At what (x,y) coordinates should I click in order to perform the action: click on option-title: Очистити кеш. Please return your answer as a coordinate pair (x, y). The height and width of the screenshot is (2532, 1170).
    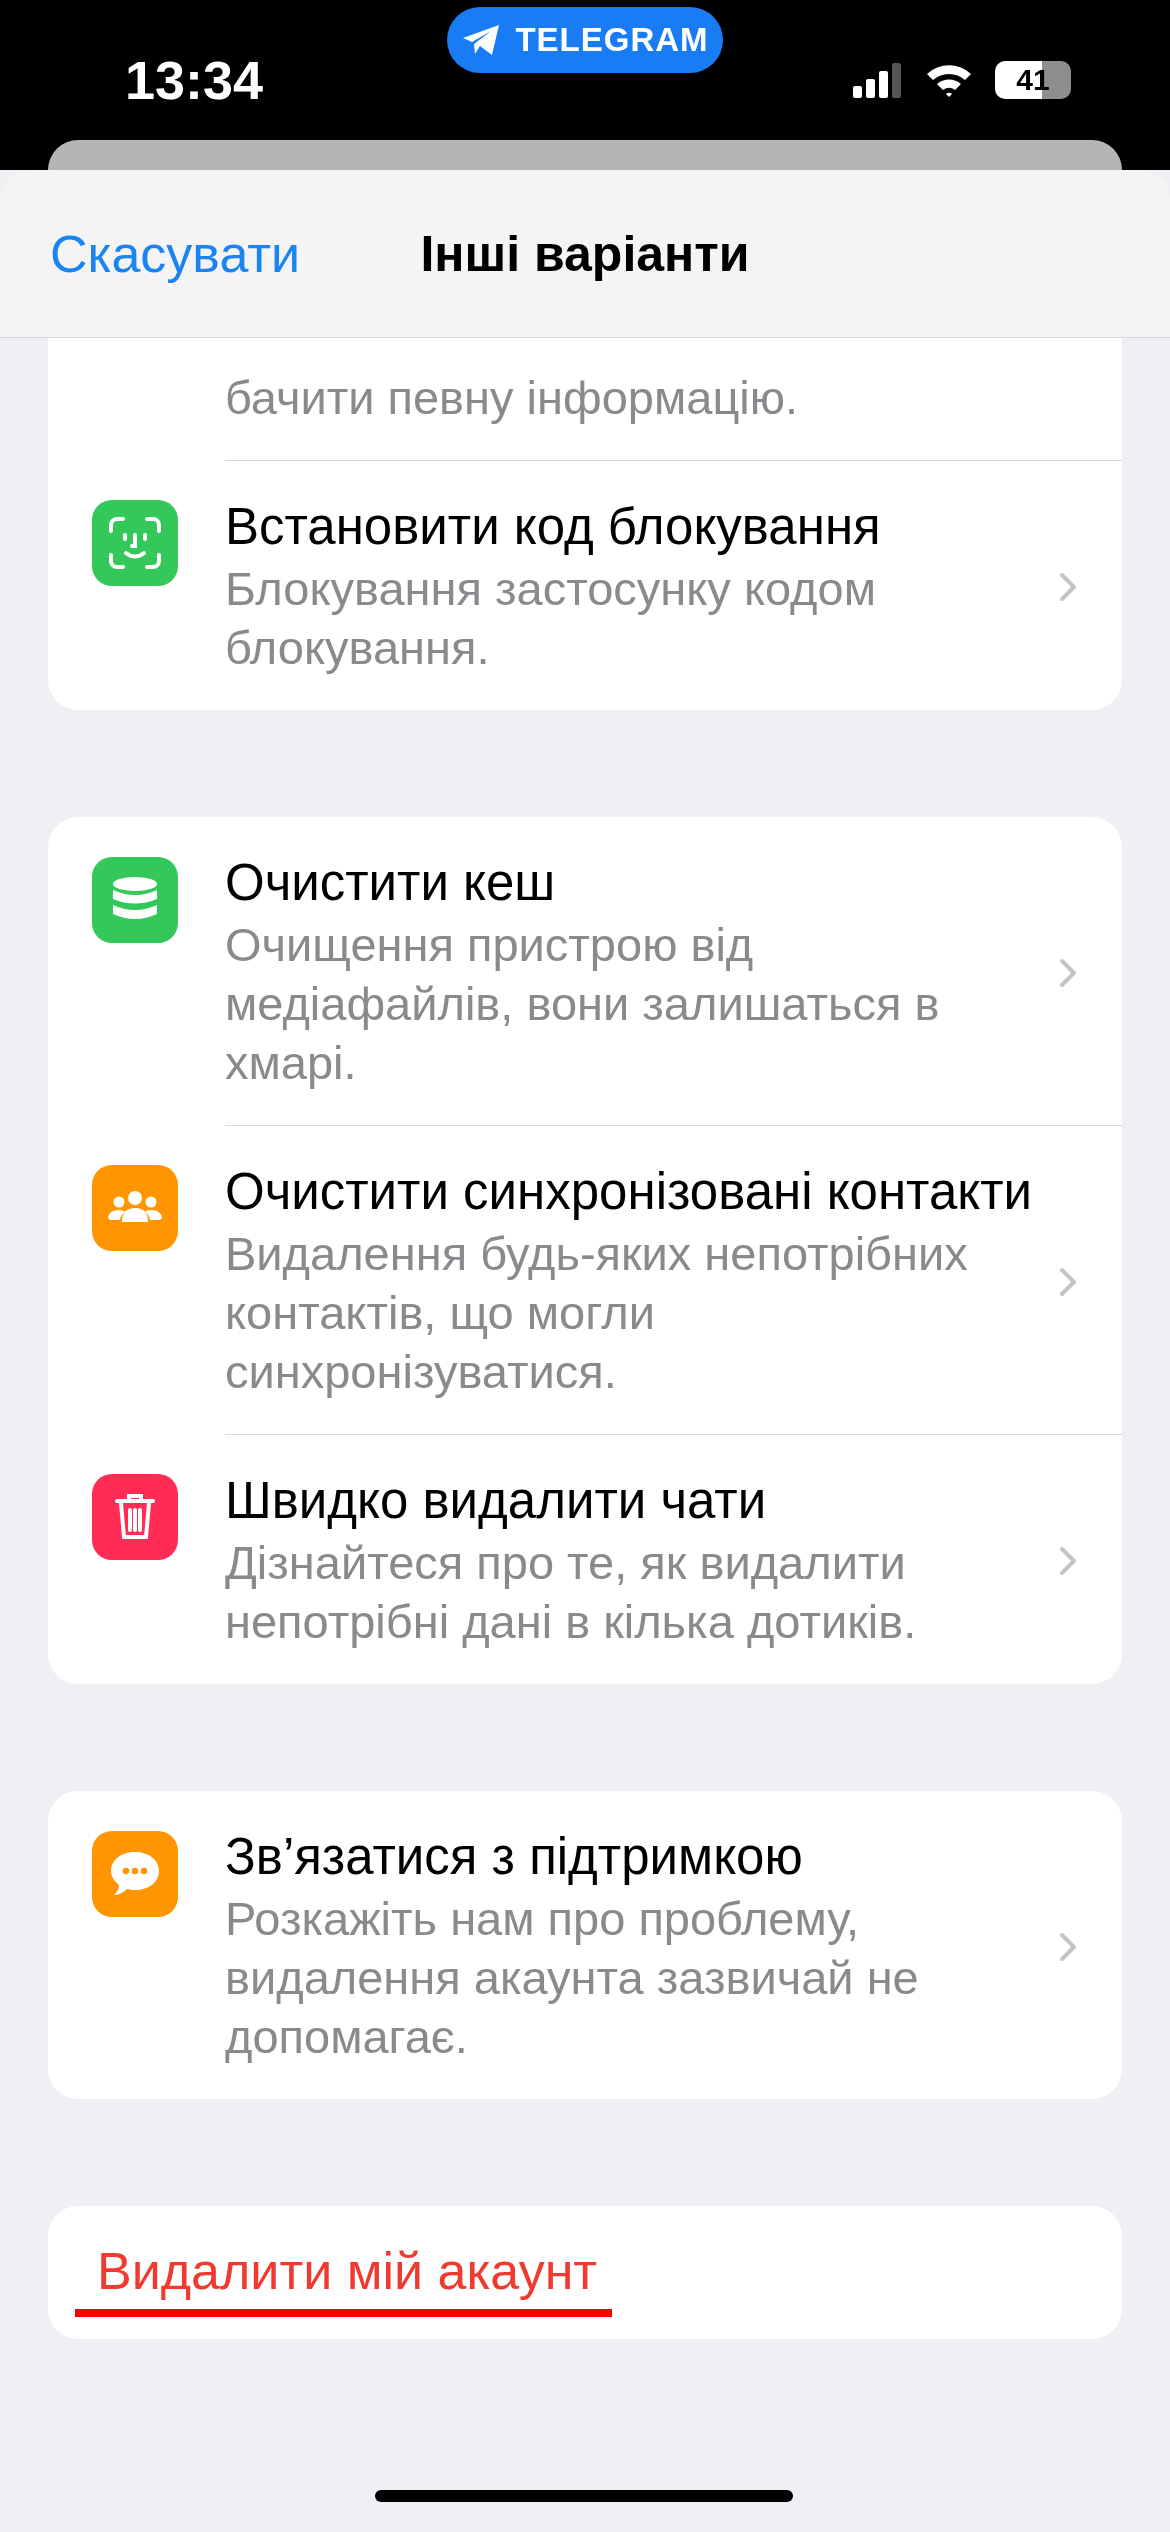
    Looking at the image, I should click on (642, 883).